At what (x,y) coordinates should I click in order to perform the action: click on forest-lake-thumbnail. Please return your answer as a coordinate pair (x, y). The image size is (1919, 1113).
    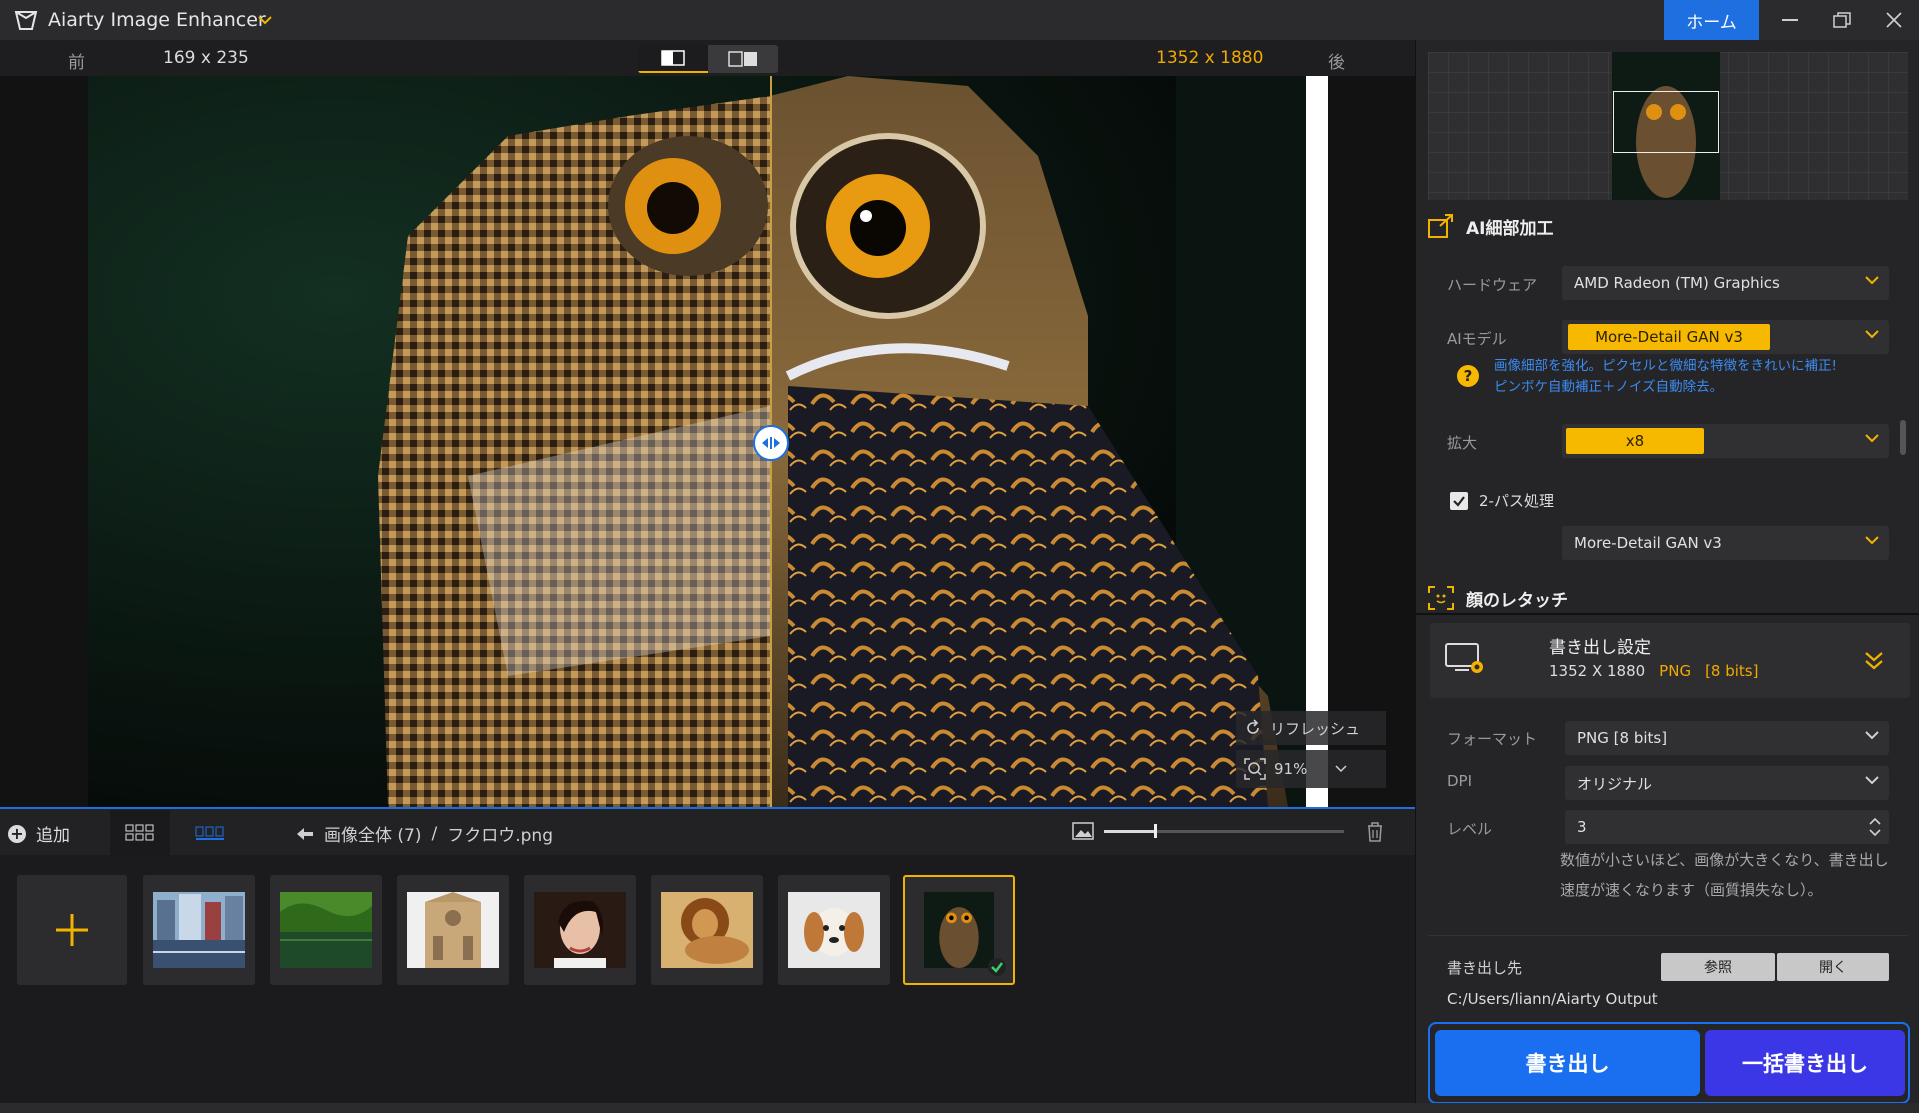
    Looking at the image, I should click on (326, 930).